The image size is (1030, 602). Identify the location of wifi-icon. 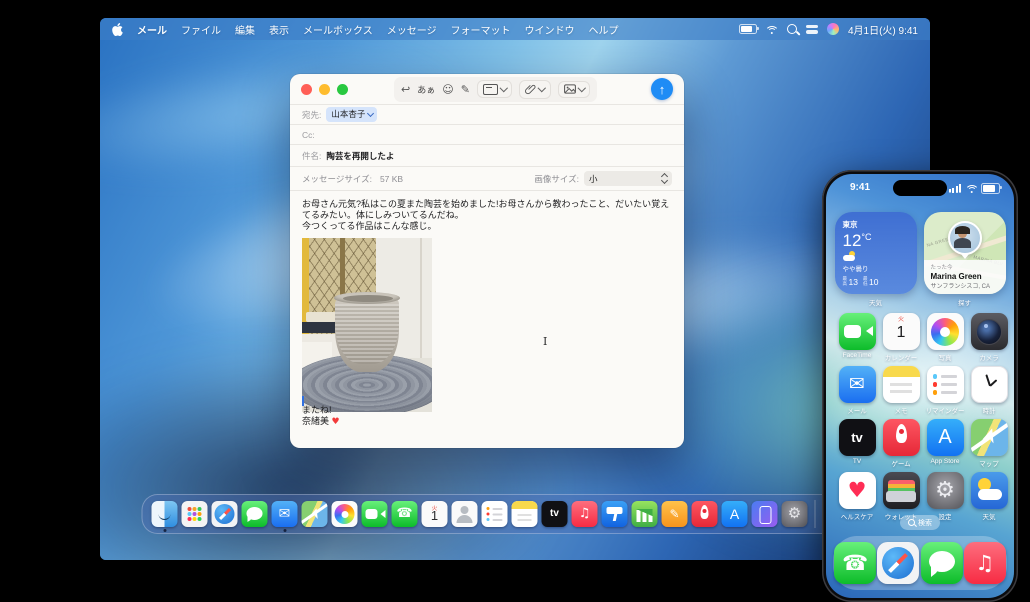
(771, 29).